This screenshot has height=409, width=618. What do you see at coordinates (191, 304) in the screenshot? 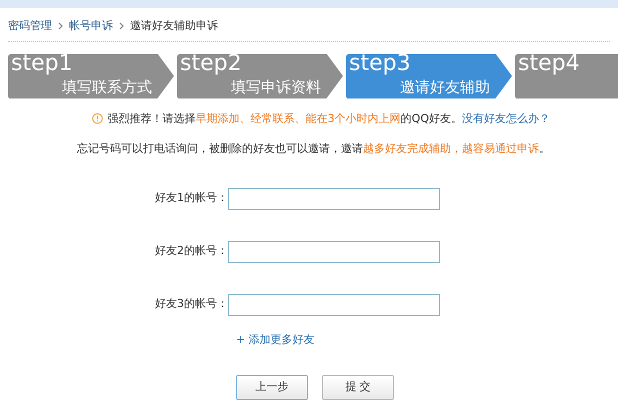
I see `field-label: 好友3的帐号：` at bounding box center [191, 304].